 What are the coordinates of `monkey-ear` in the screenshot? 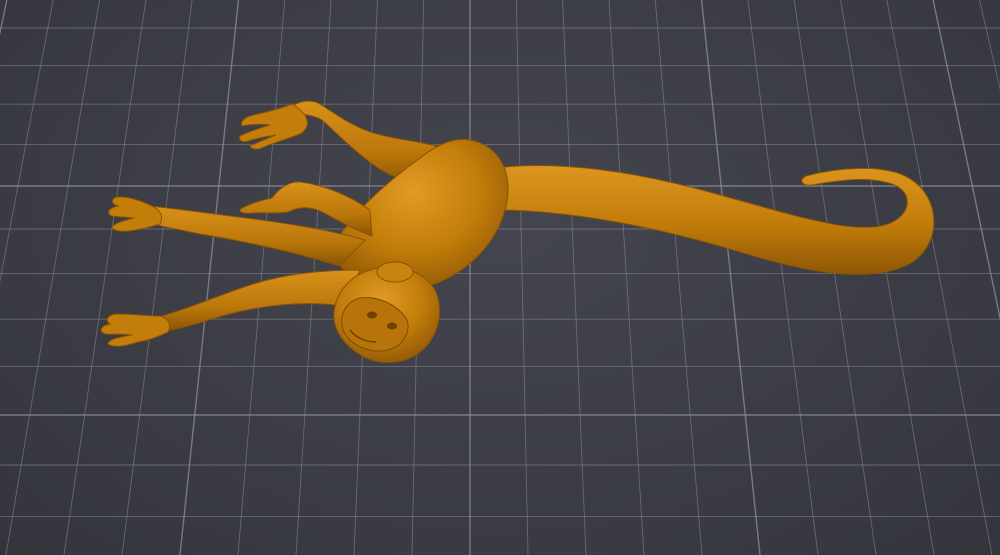 It's located at (395, 272).